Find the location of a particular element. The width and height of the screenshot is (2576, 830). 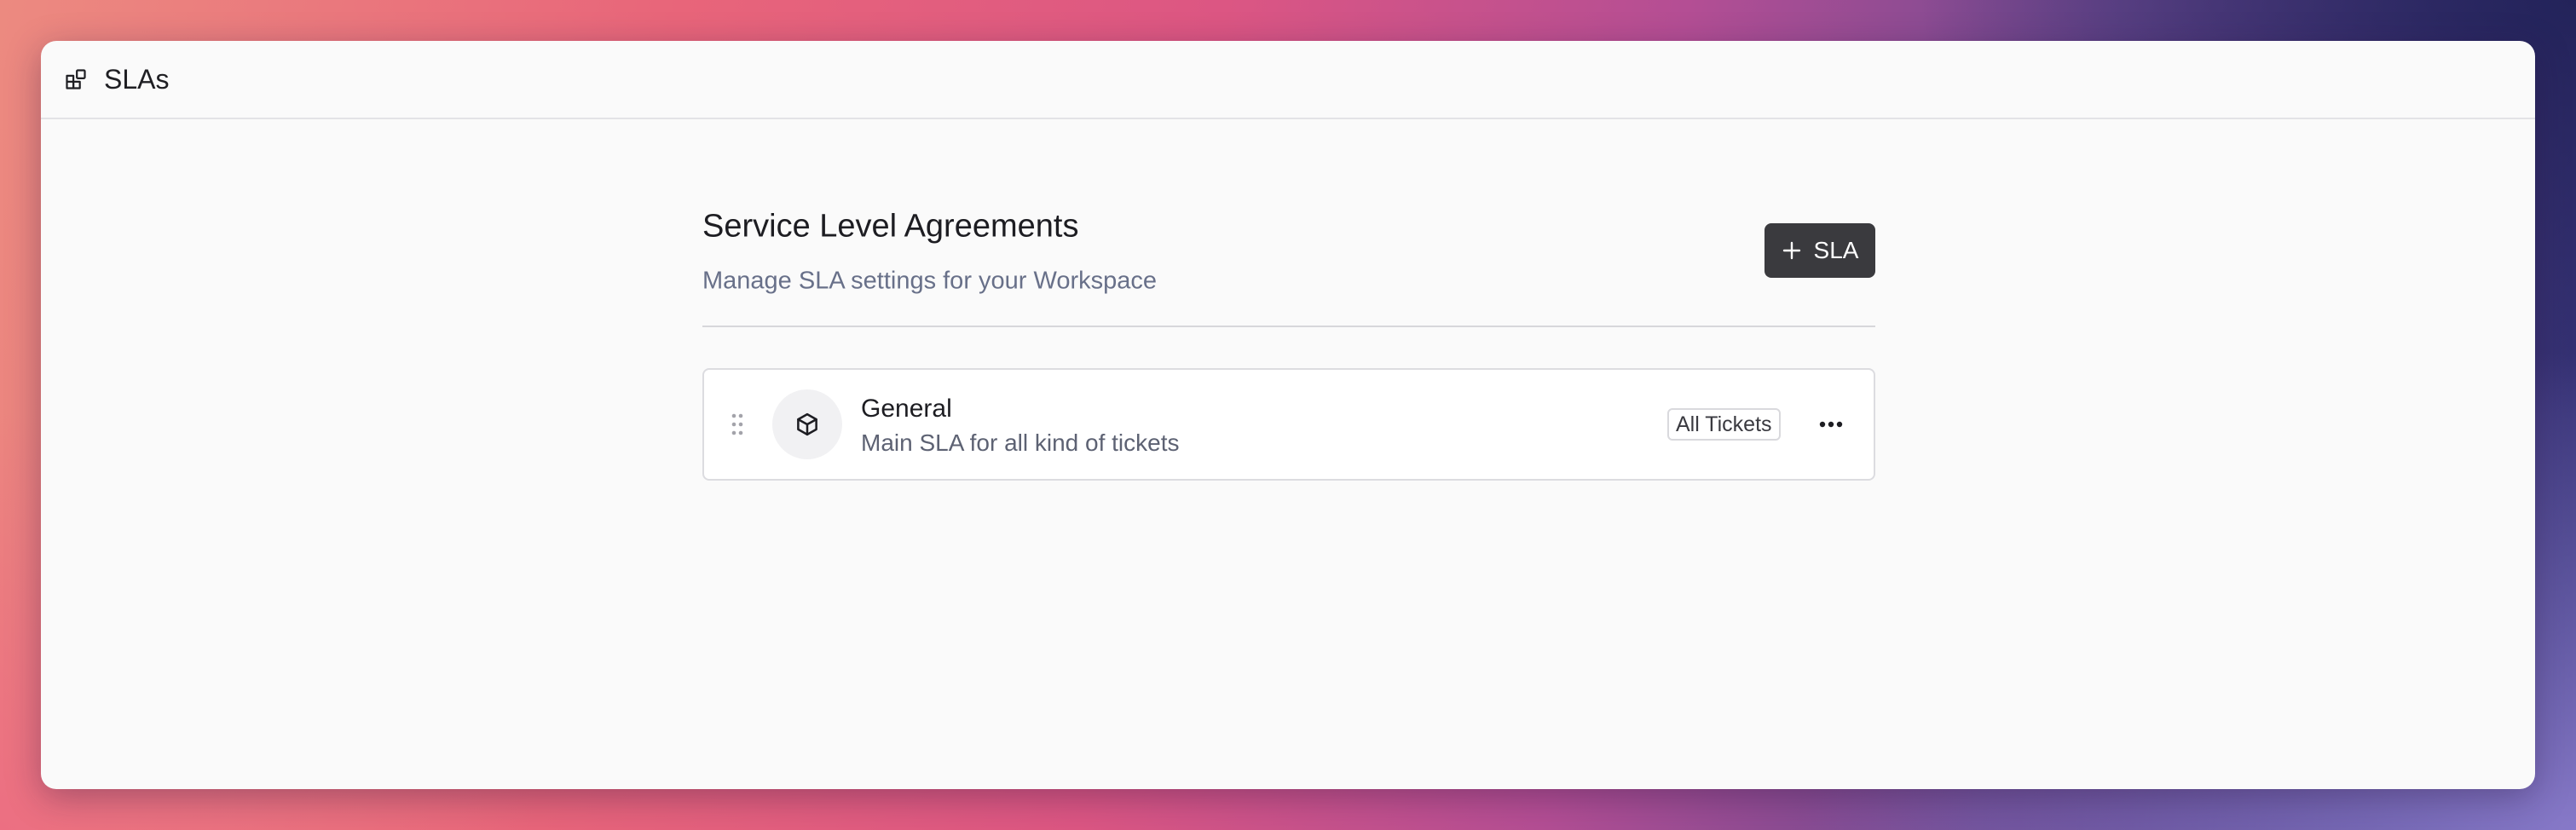

sla-avatar is located at coordinates (807, 424).